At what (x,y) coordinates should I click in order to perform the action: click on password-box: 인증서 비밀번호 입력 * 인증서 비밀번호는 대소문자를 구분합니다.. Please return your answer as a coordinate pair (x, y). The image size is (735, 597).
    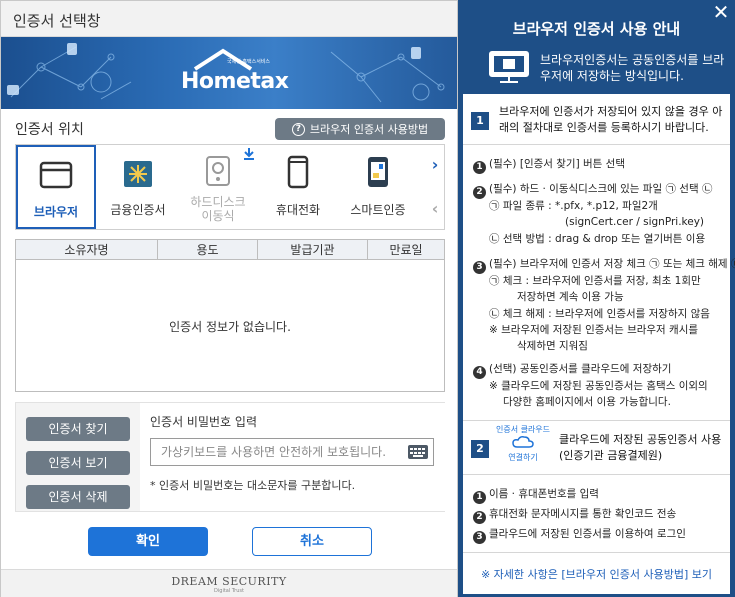
    Looking at the image, I should click on (293, 457).